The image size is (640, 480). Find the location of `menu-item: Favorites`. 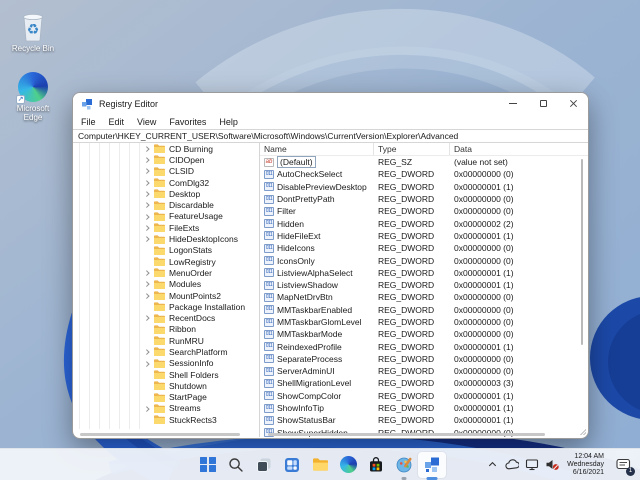

menu-item: Favorites is located at coordinates (187, 122).